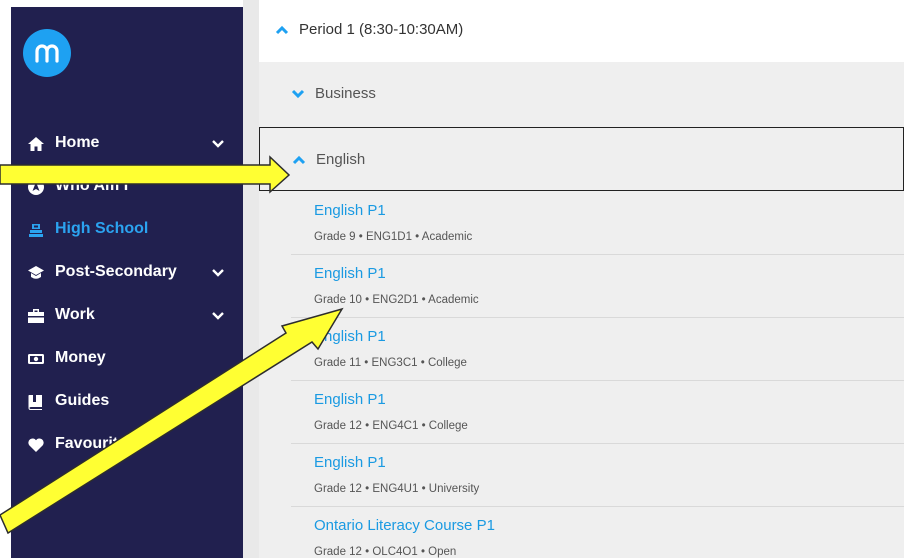 The width and height of the screenshot is (904, 558). I want to click on sidebar-item-label: High School, so click(102, 228).